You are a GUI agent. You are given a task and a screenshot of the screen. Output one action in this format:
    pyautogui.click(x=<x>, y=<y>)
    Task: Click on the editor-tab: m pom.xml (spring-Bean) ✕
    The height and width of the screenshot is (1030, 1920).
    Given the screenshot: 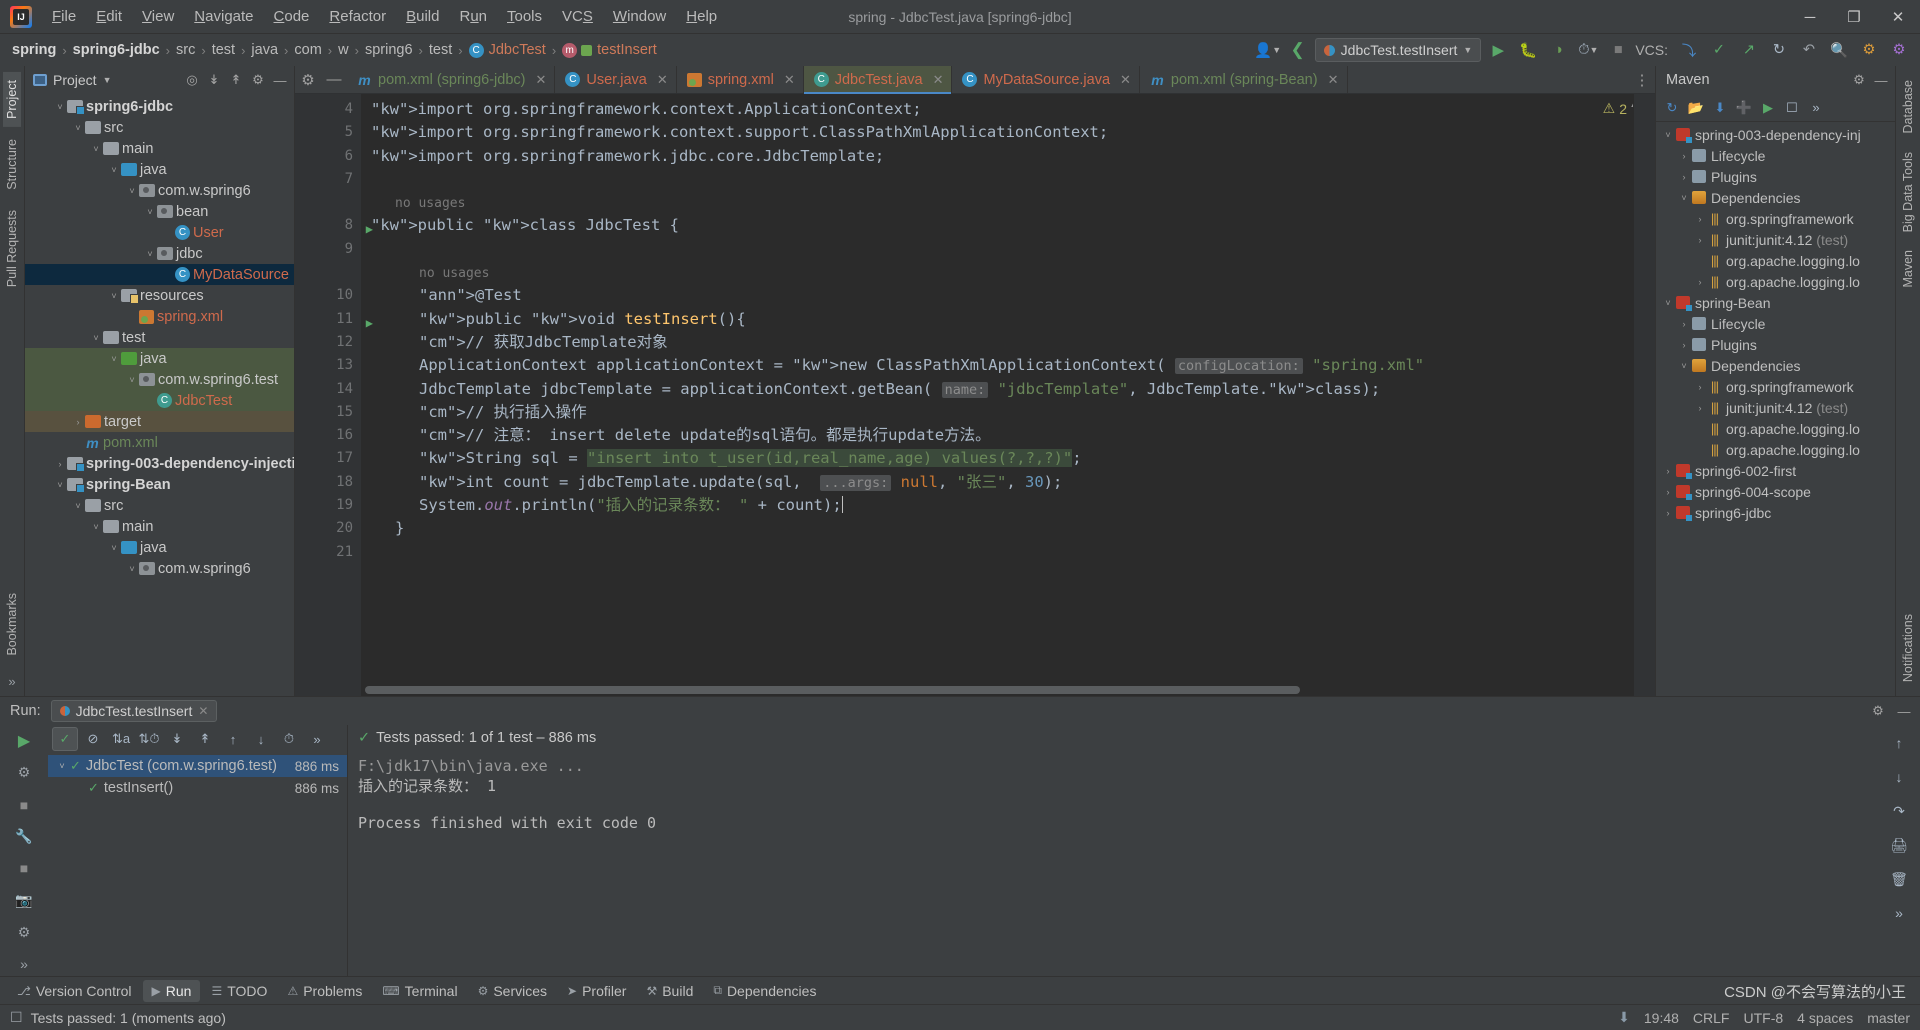 What is the action you would take?
    pyautogui.click(x=1244, y=79)
    